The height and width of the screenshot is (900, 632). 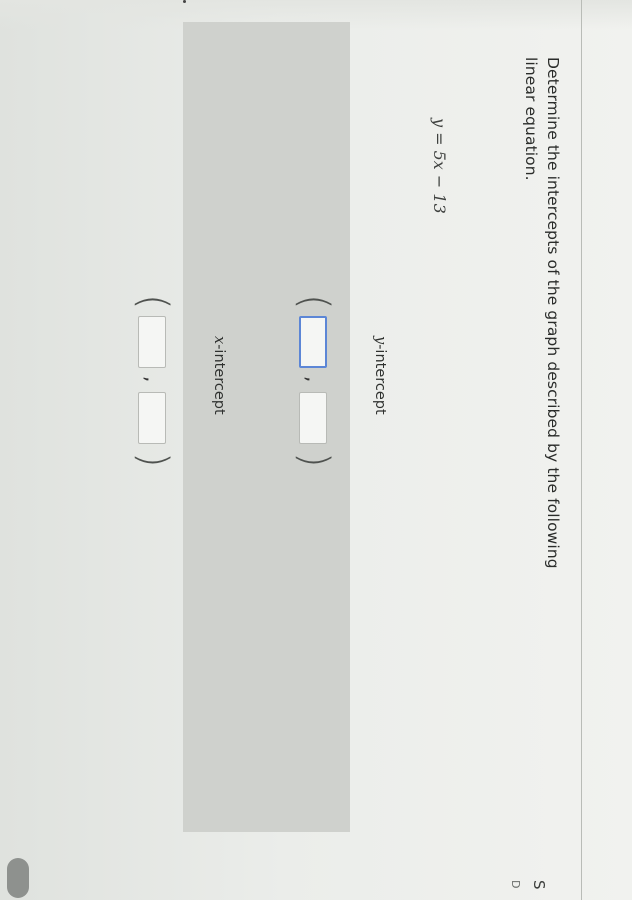 What do you see at coordinates (380, 340) in the screenshot?
I see `y-variable: y` at bounding box center [380, 340].